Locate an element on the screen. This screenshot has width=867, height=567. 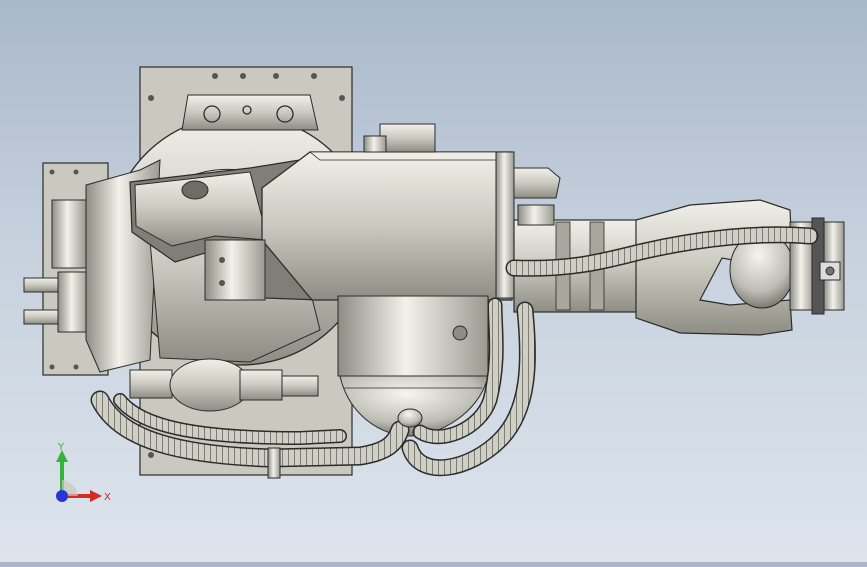
hood-hole is located at coordinates (195, 190).